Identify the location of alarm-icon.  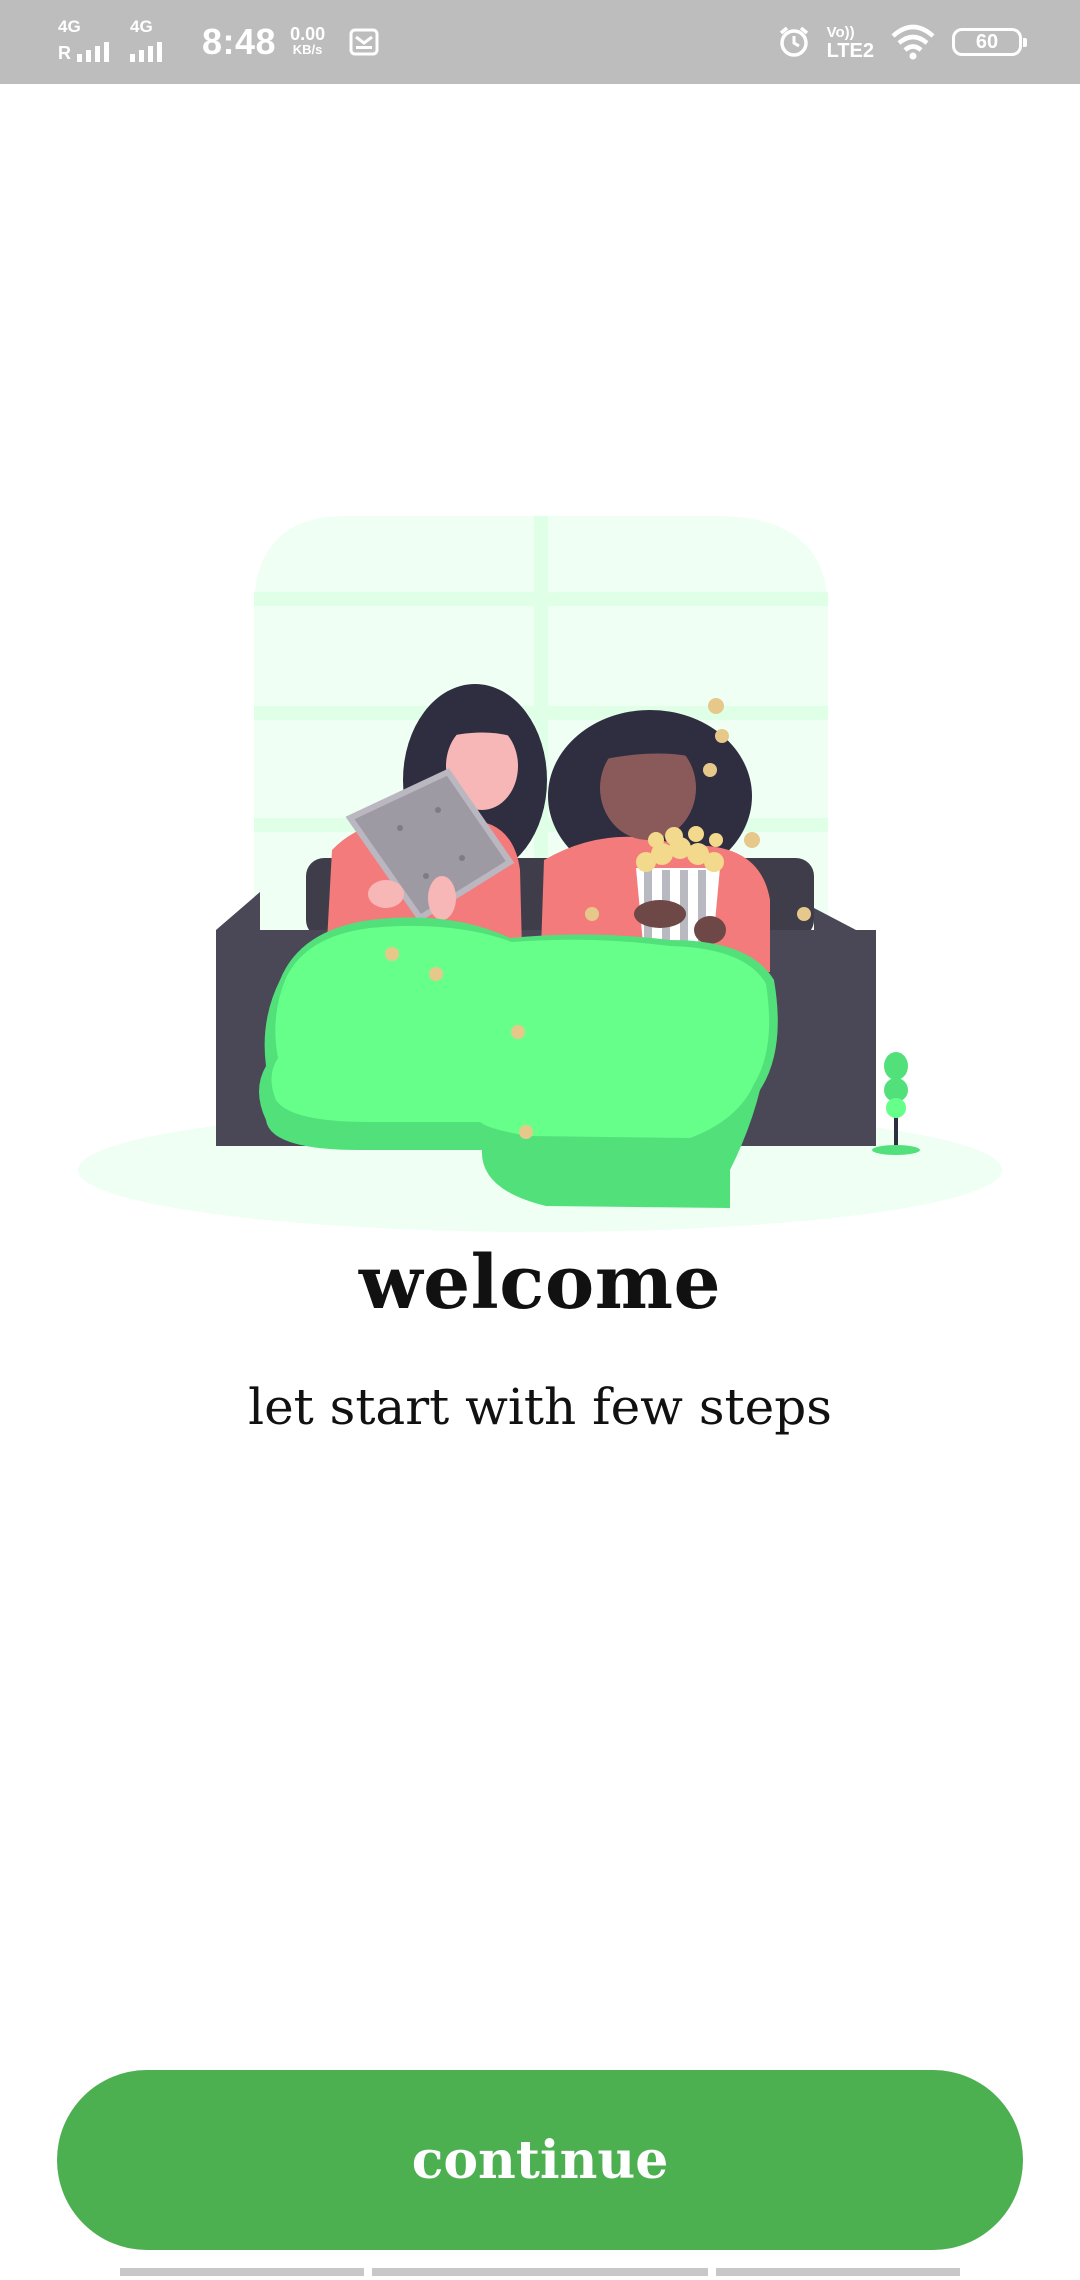
(793, 41).